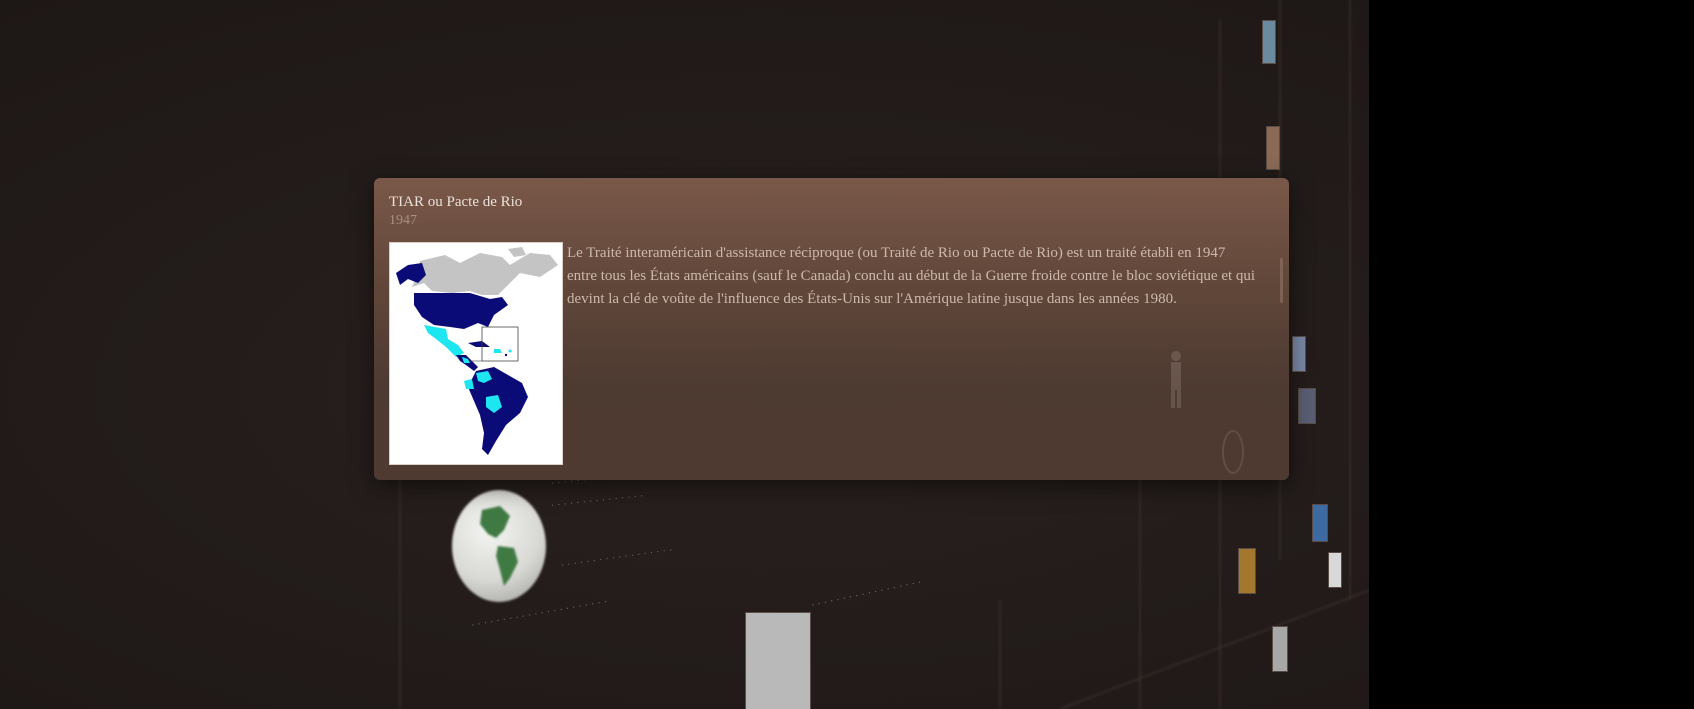 The image size is (1694, 709). What do you see at coordinates (456, 202) in the screenshot?
I see `event-title: TIAR ou Pacte de Rio` at bounding box center [456, 202].